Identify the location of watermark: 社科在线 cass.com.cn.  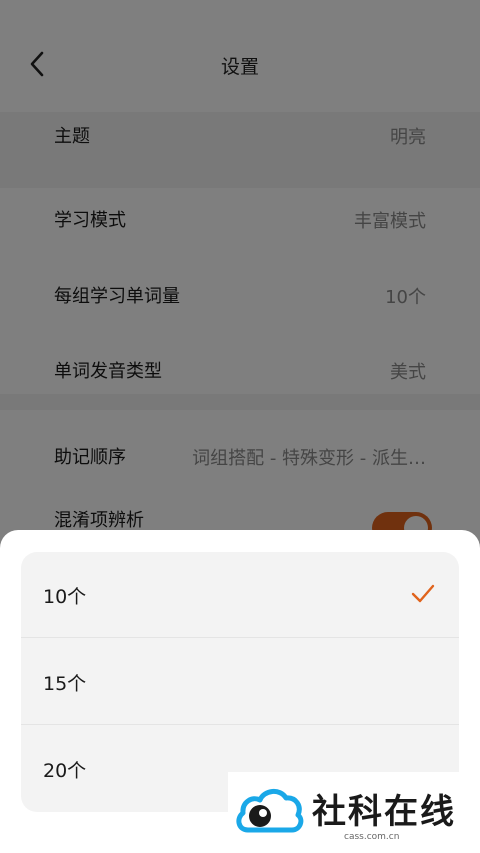
(344, 812).